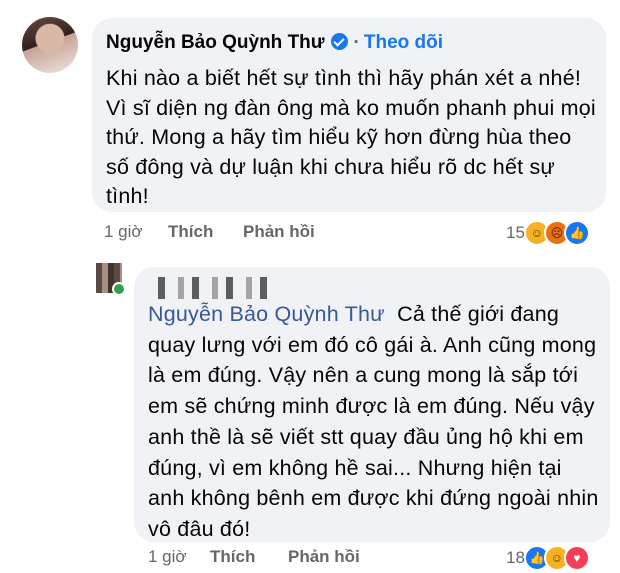  Describe the element at coordinates (215, 42) in the screenshot. I see `commenter-name: Nguyễn Bảo Quỳnh Thư` at that location.